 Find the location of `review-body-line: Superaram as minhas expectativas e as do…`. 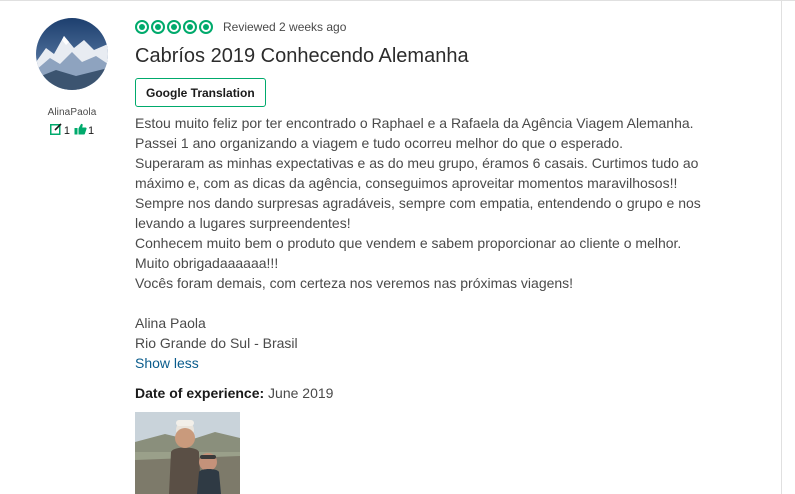

review-body-line: Superaram as minhas expectativas e as do… is located at coordinates (417, 163).